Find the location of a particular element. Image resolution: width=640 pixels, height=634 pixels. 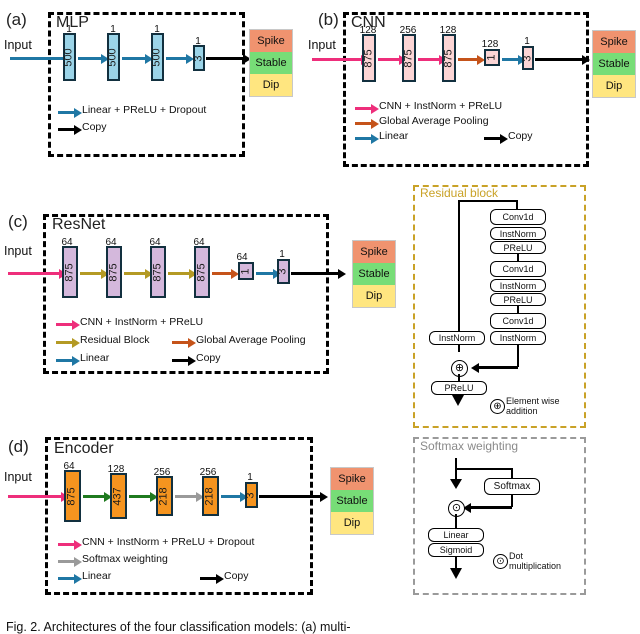

block-text-cnn-3: 1 is located at coordinates (491, 57).